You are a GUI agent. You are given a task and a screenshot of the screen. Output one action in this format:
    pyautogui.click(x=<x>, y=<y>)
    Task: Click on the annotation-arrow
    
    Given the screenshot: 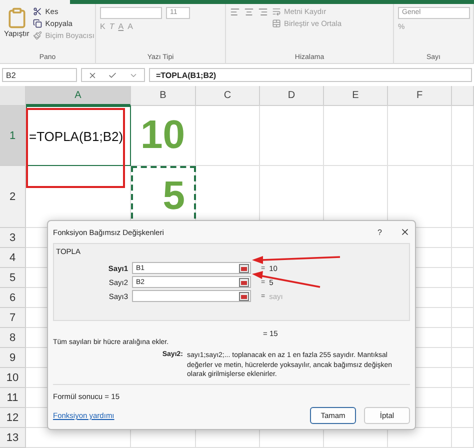 What is the action you would take?
    pyautogui.click(x=286, y=279)
    